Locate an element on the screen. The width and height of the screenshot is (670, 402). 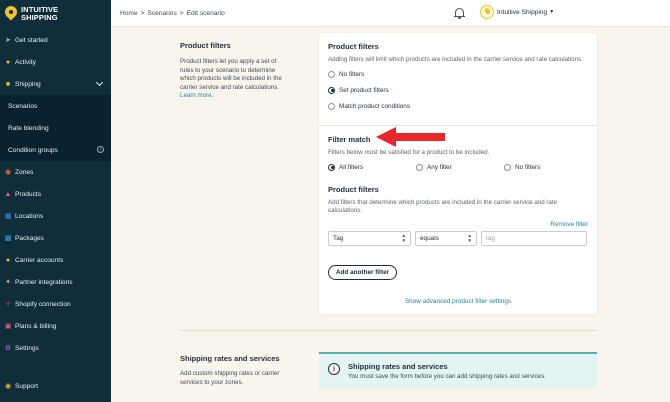
support-icon: ◉ is located at coordinates (8, 386).